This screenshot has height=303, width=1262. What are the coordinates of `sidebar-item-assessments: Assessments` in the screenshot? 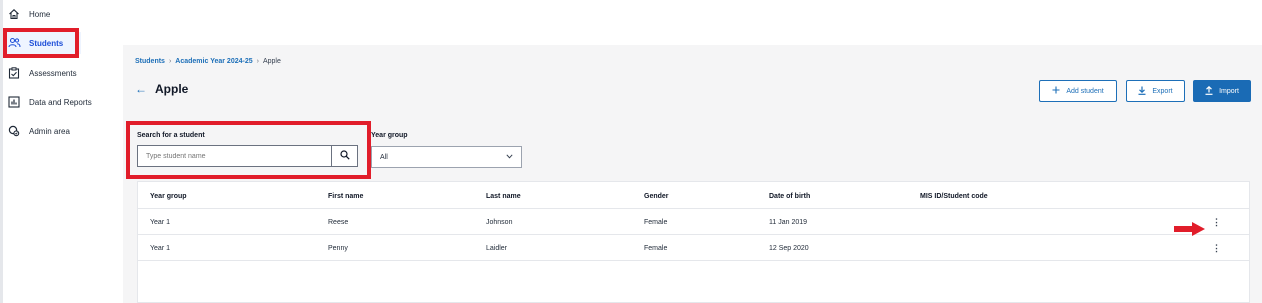 It's located at (42, 73).